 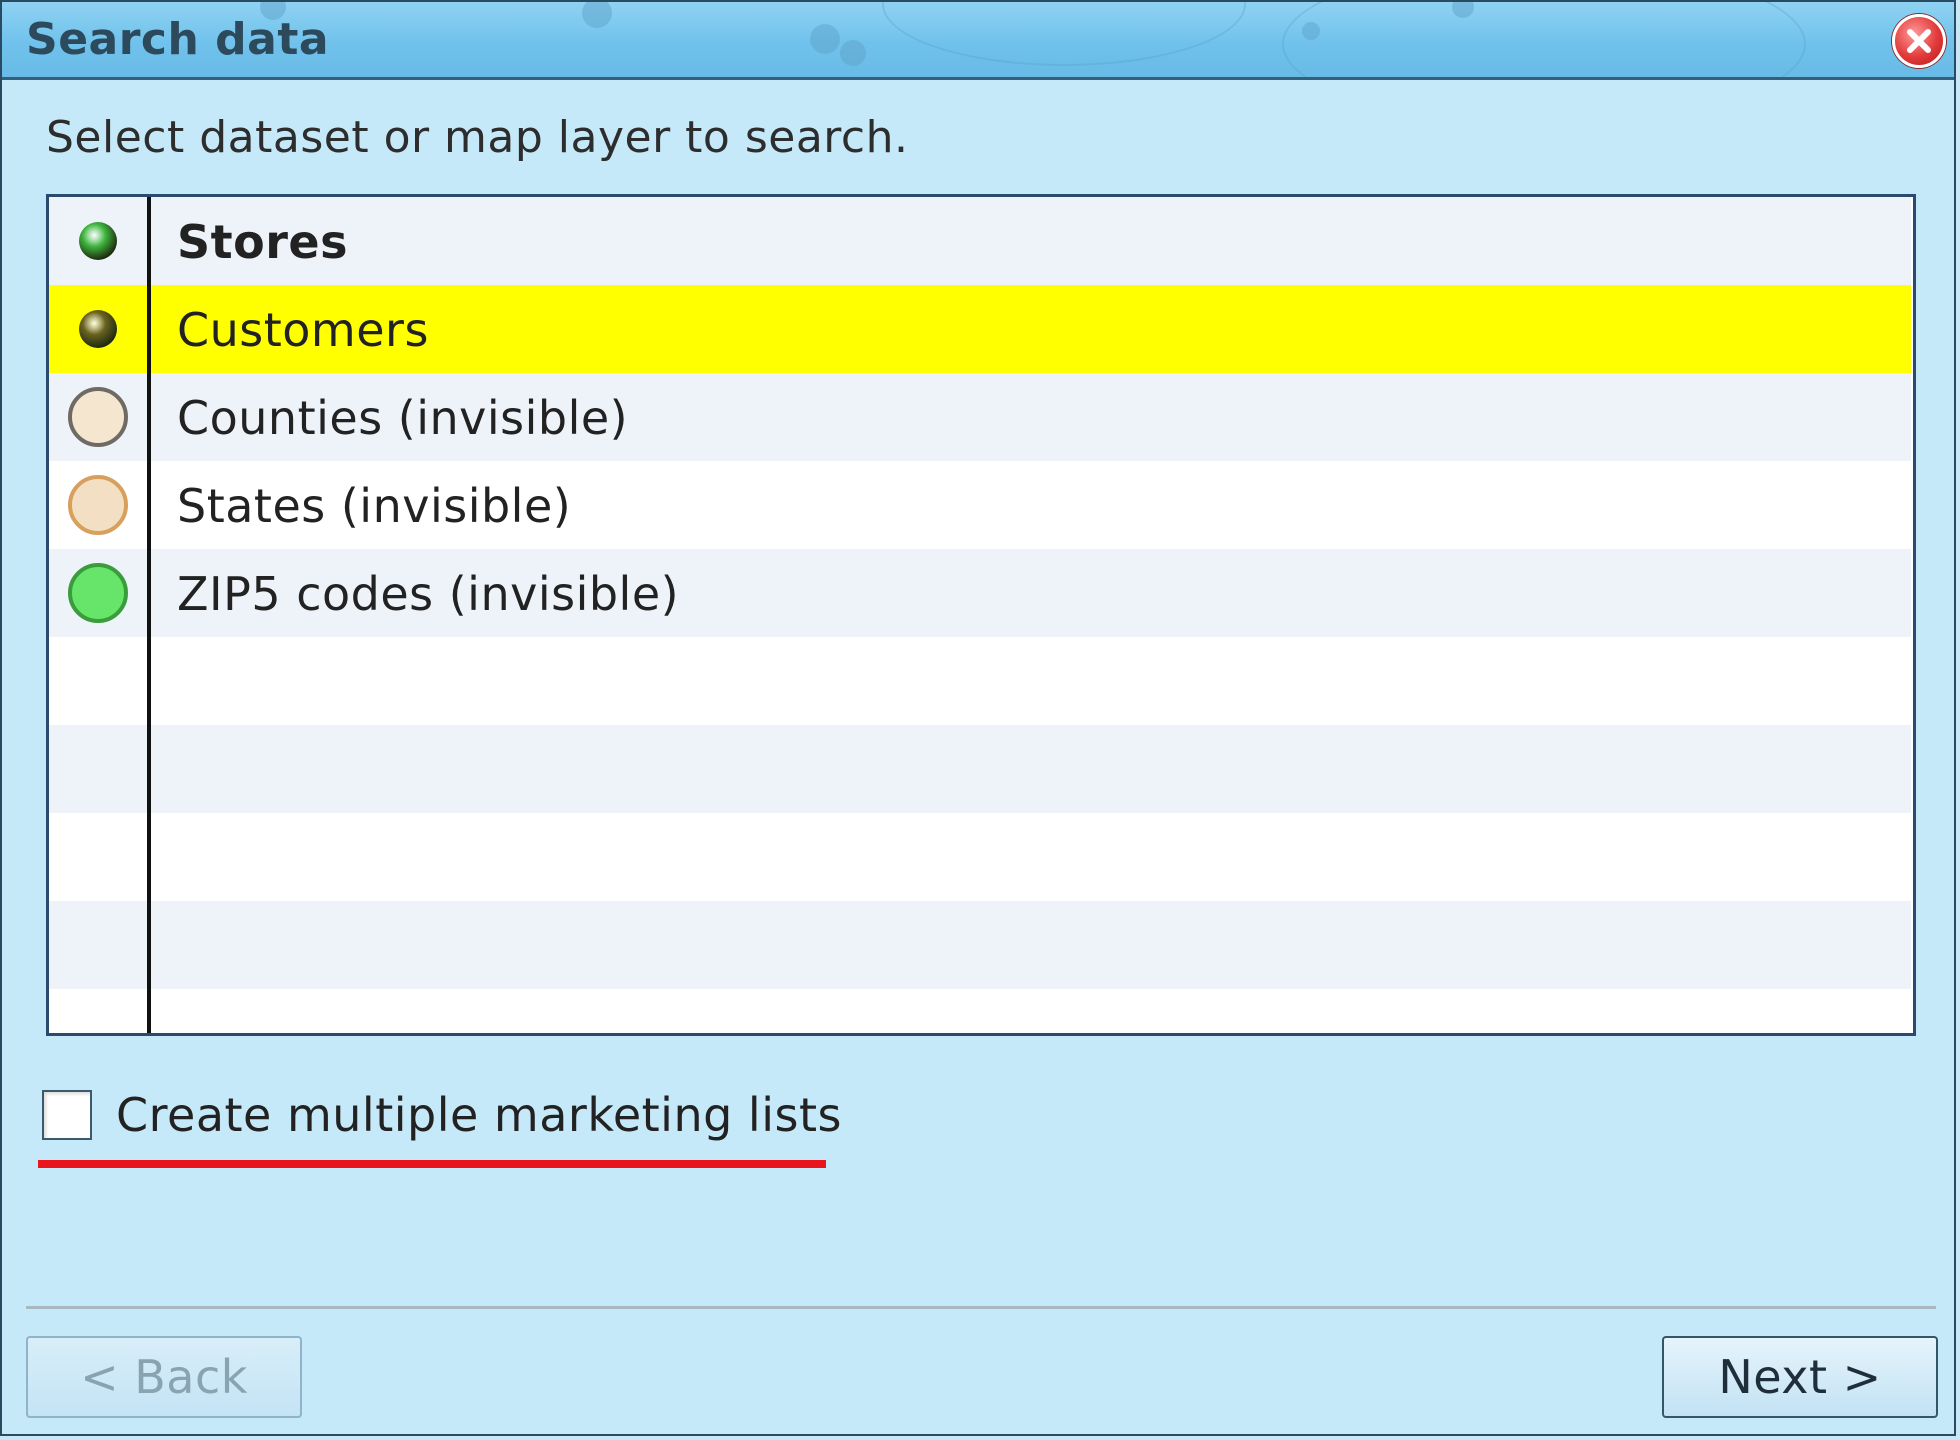 What do you see at coordinates (980, 593) in the screenshot?
I see `layer-row-5: ZIP5 codes (invisible)` at bounding box center [980, 593].